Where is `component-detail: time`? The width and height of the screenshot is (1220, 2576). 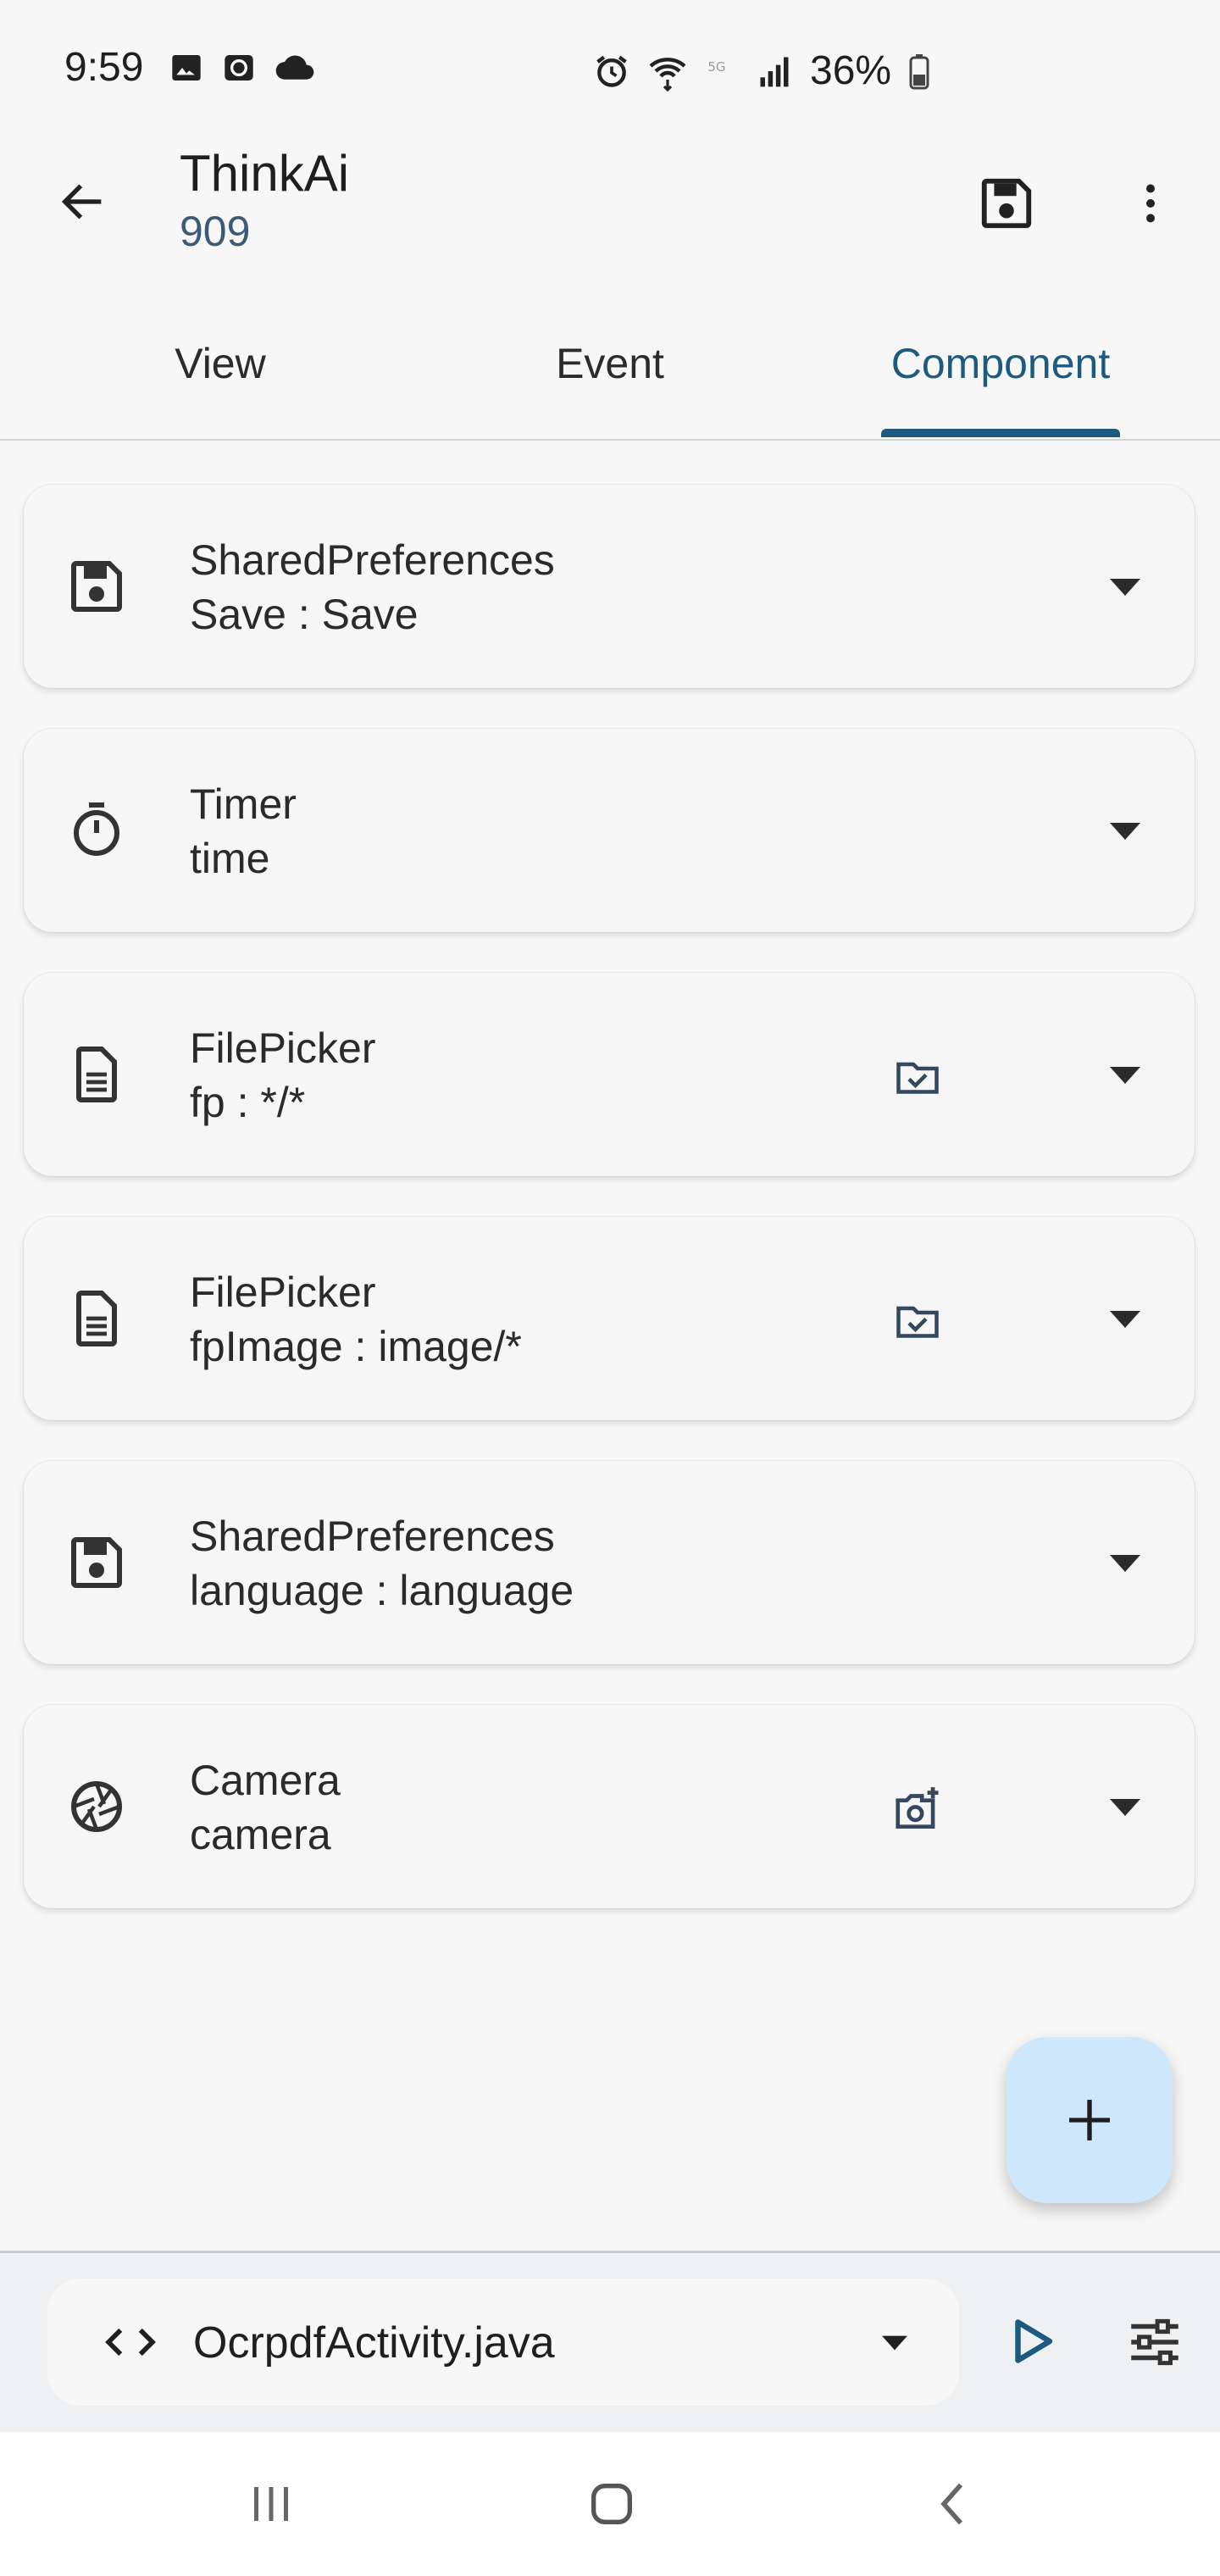 component-detail: time is located at coordinates (230, 858).